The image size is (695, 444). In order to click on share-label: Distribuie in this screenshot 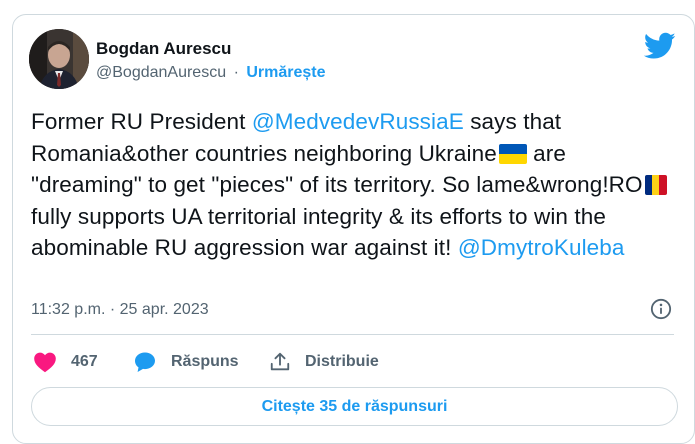, I will do `click(342, 361)`.